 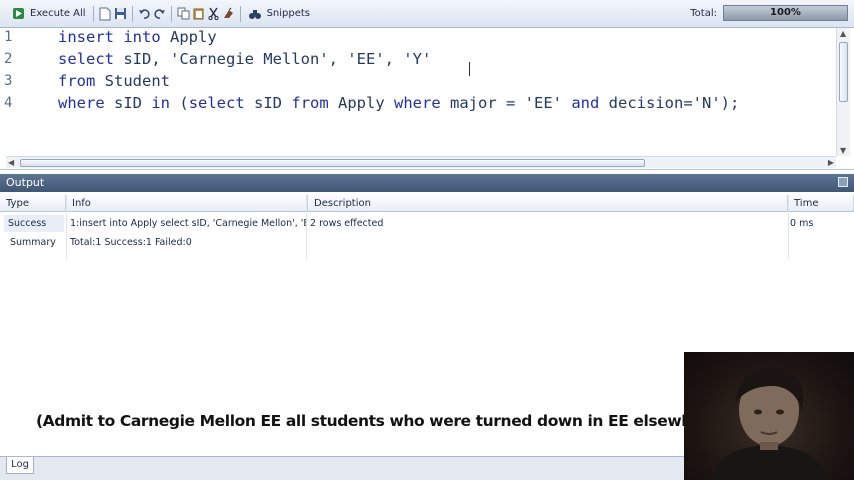 I want to click on column-header-info: Info, so click(x=187, y=203).